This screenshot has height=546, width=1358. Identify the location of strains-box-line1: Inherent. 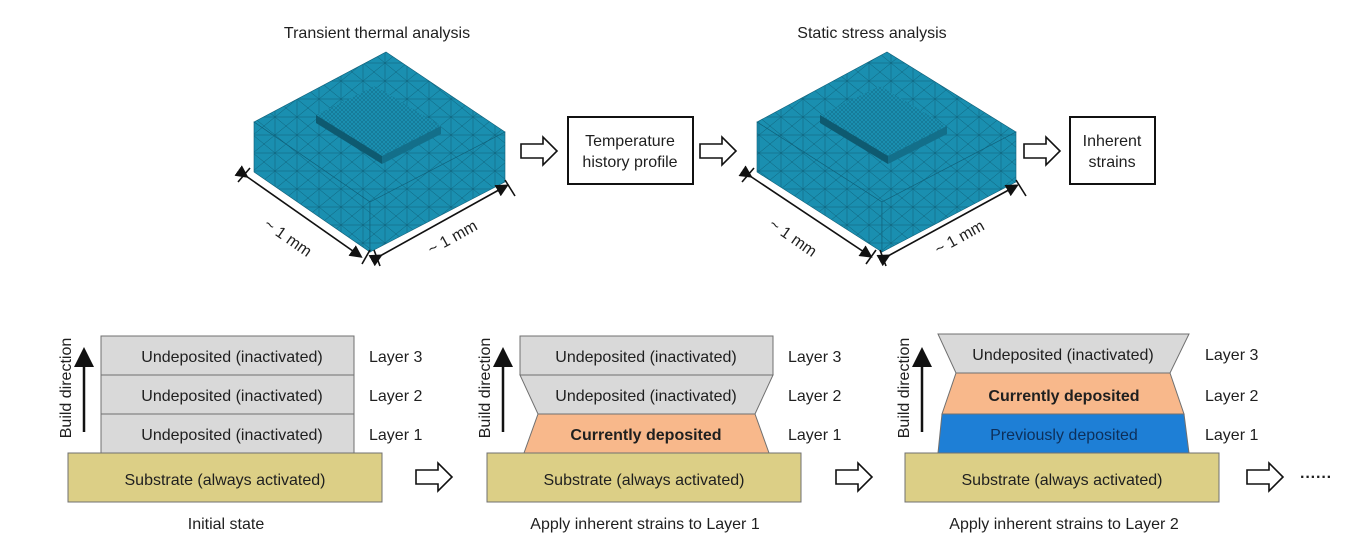
(1112, 141).